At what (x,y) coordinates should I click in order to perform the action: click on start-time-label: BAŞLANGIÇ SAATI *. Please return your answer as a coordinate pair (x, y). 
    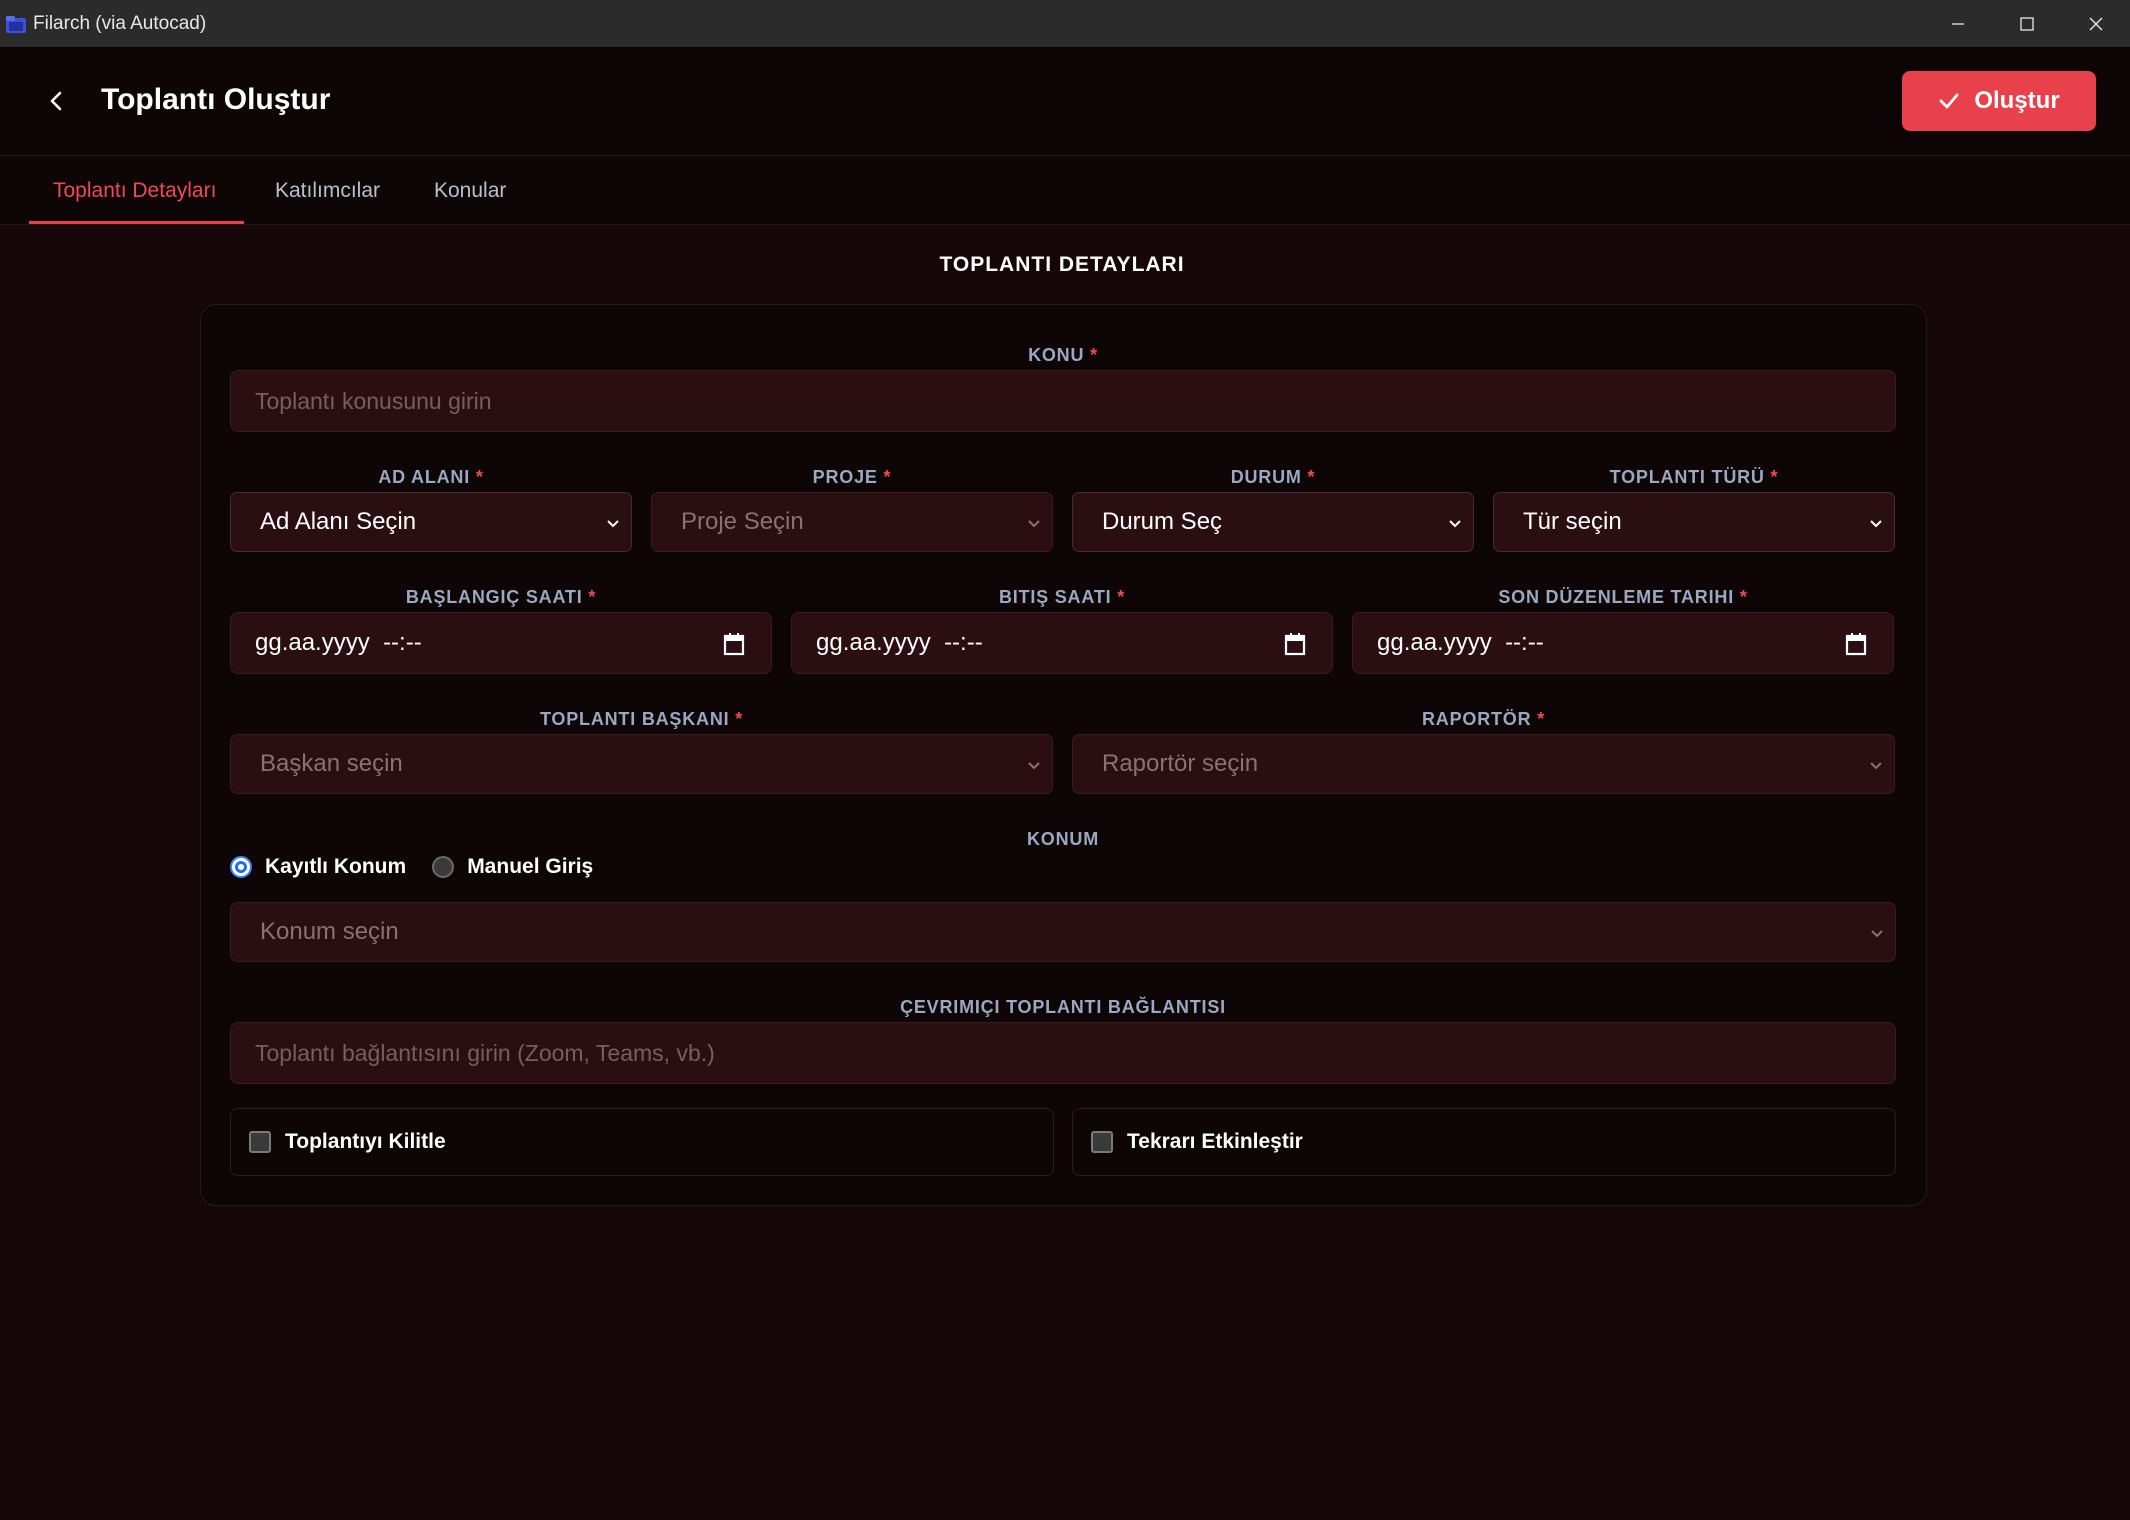
    Looking at the image, I should click on (501, 597).